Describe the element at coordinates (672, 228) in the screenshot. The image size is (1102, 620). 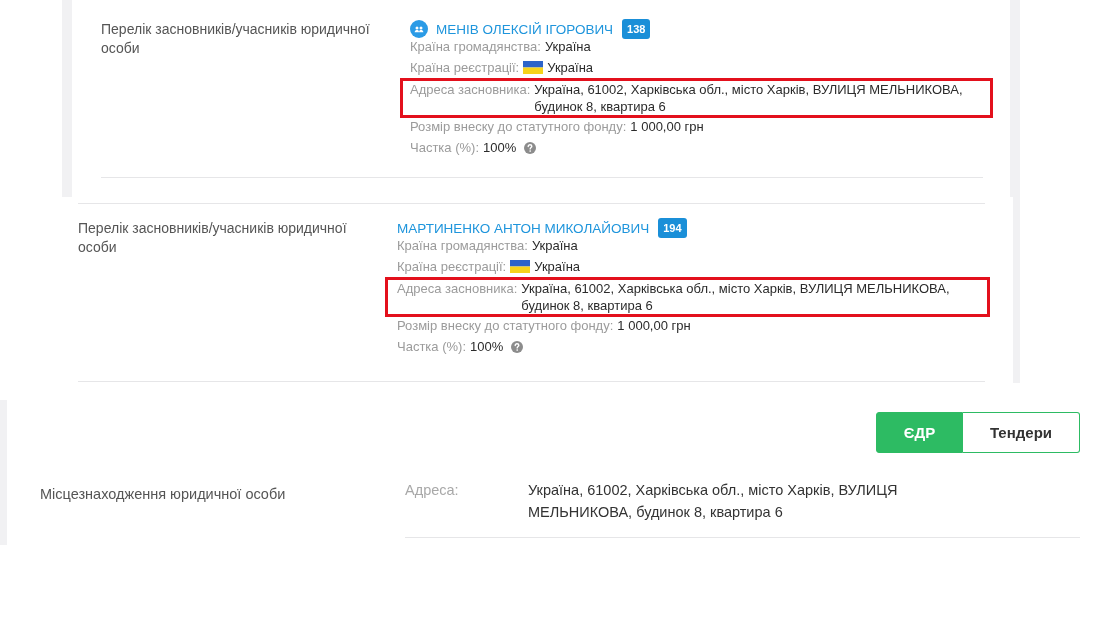
I see `count-badge: 194` at that location.